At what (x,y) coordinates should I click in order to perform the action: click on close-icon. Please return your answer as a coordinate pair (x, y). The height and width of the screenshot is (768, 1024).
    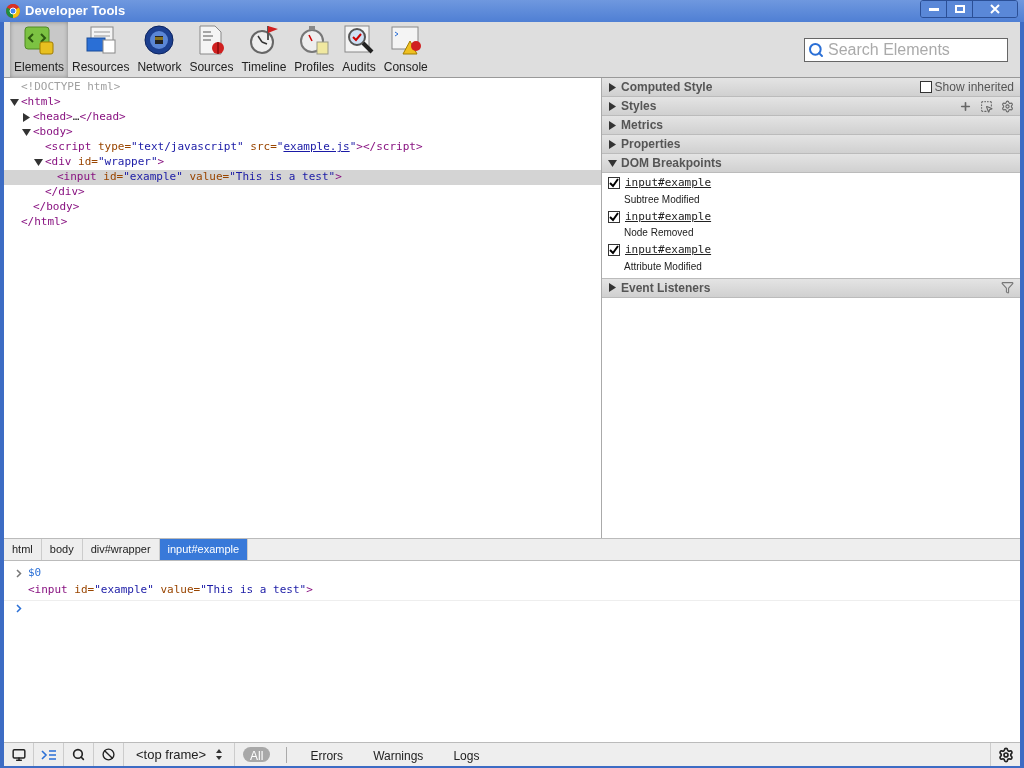
    Looking at the image, I should click on (995, 9).